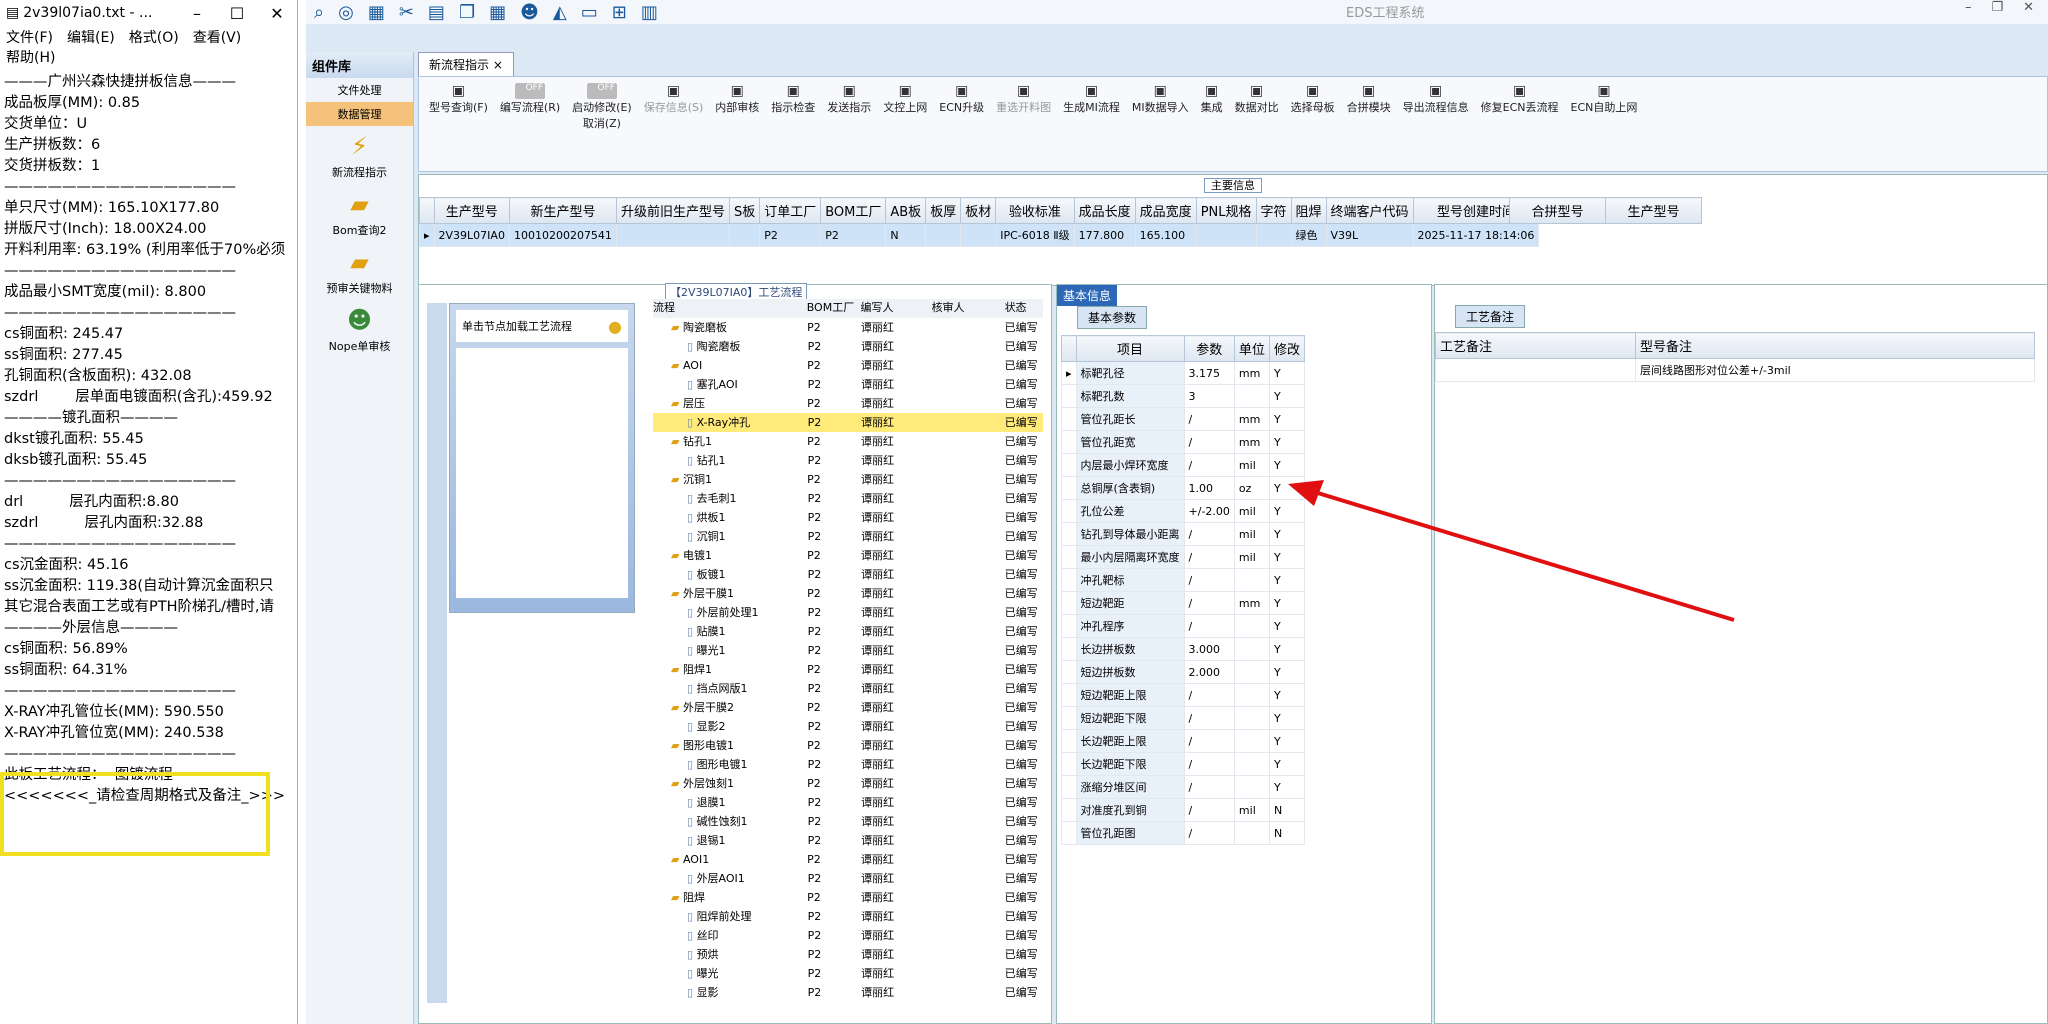 The image size is (2048, 1024). What do you see at coordinates (359, 114) in the screenshot?
I see `nav-data-management: 数据管理` at bounding box center [359, 114].